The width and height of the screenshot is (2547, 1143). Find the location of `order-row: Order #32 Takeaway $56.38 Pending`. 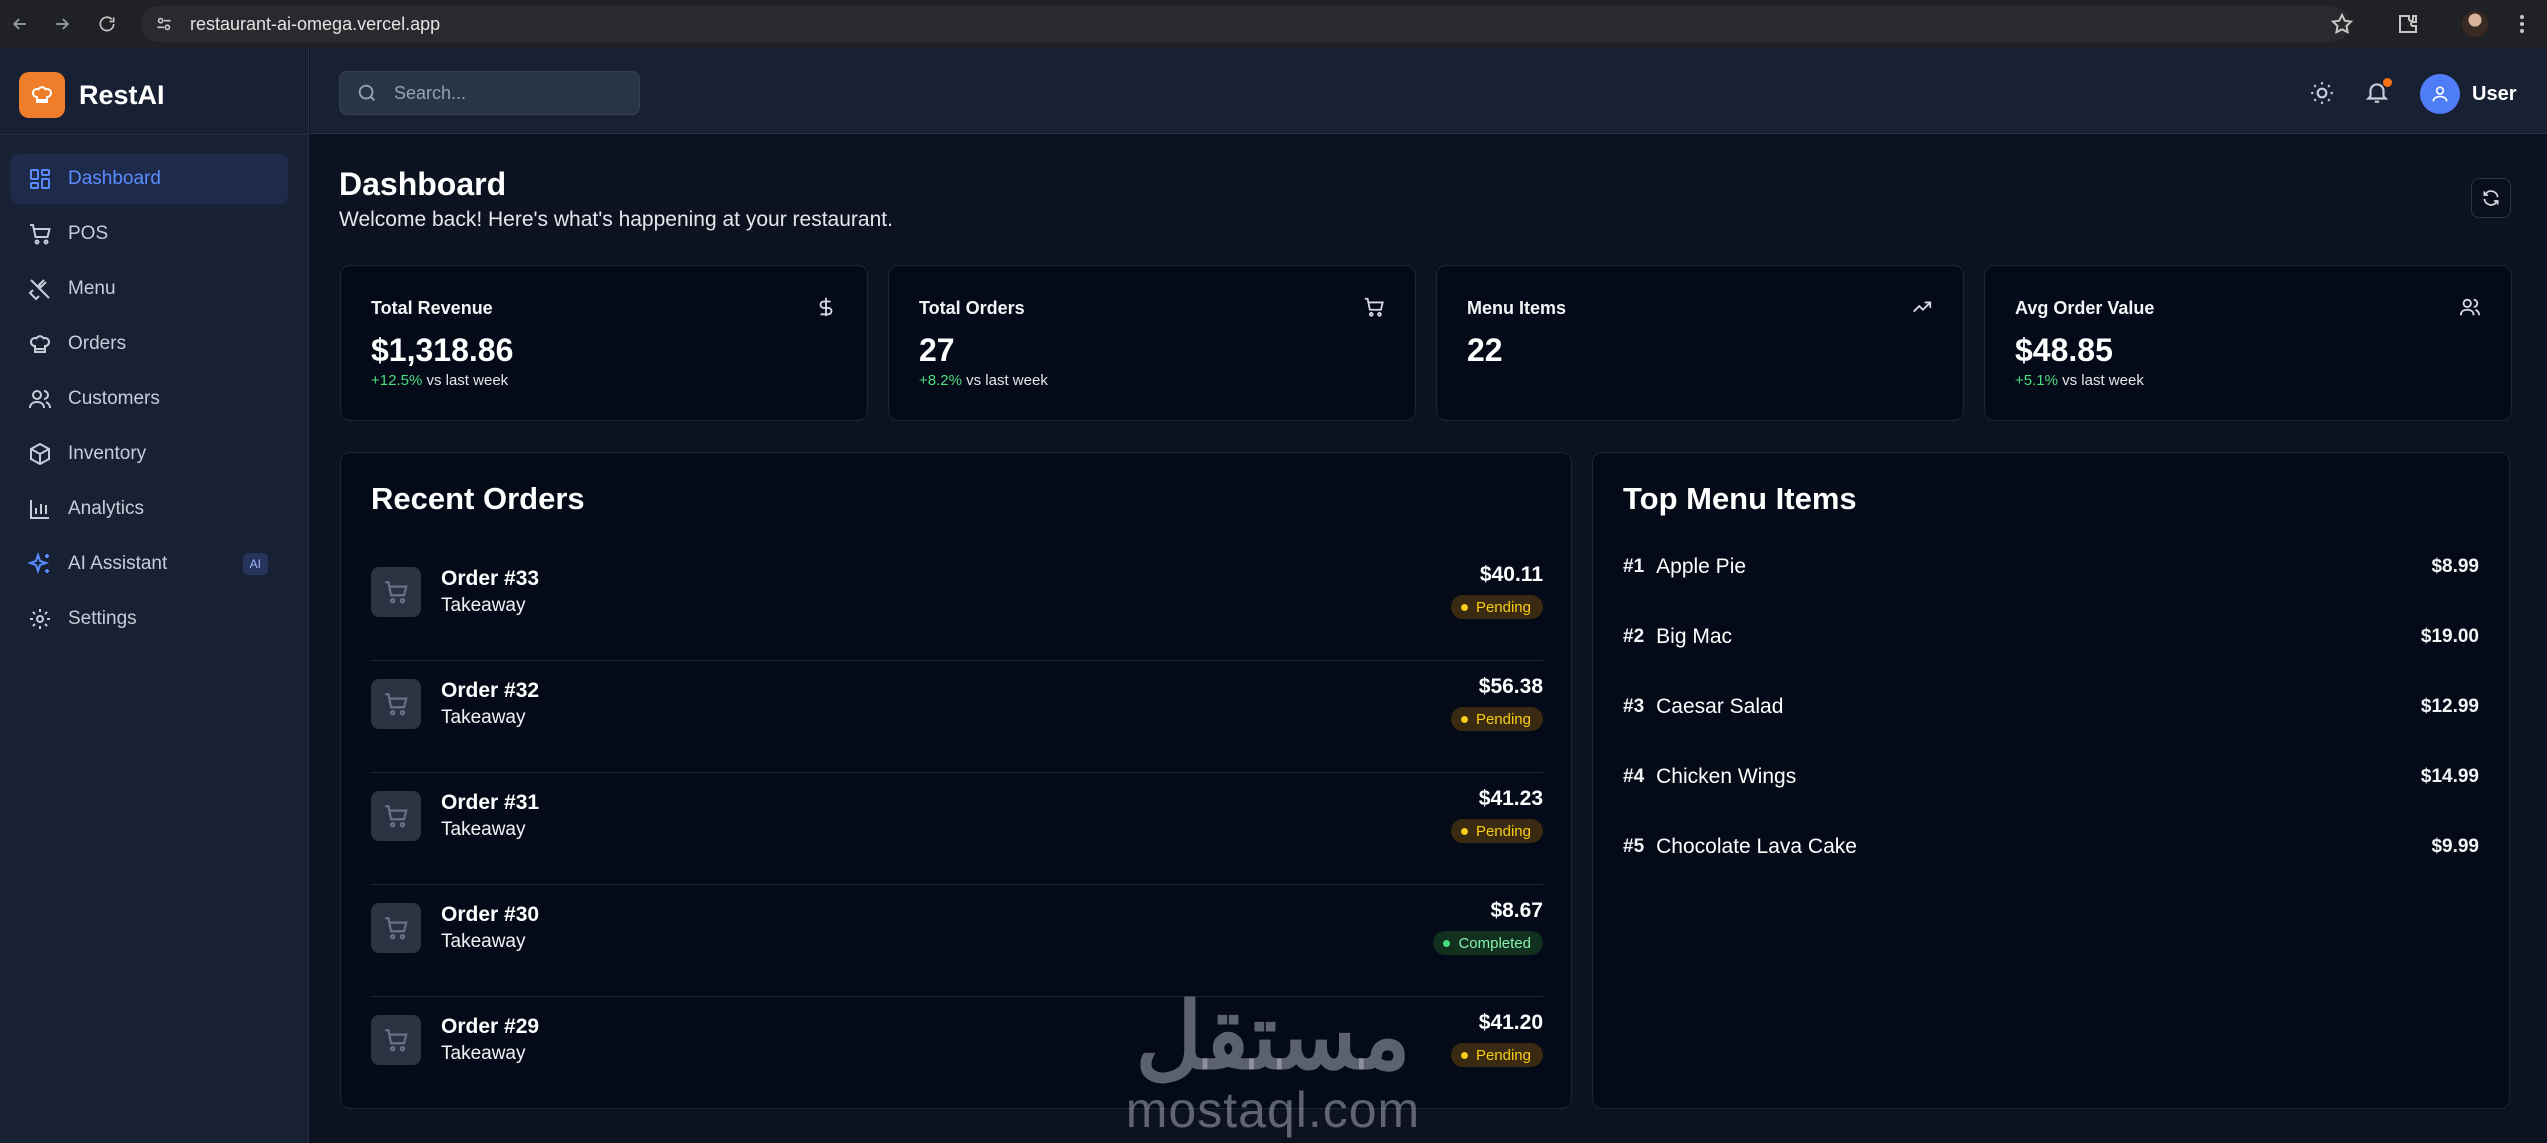

order-row: Order #32 Takeaway $56.38 Pending is located at coordinates (957, 717).